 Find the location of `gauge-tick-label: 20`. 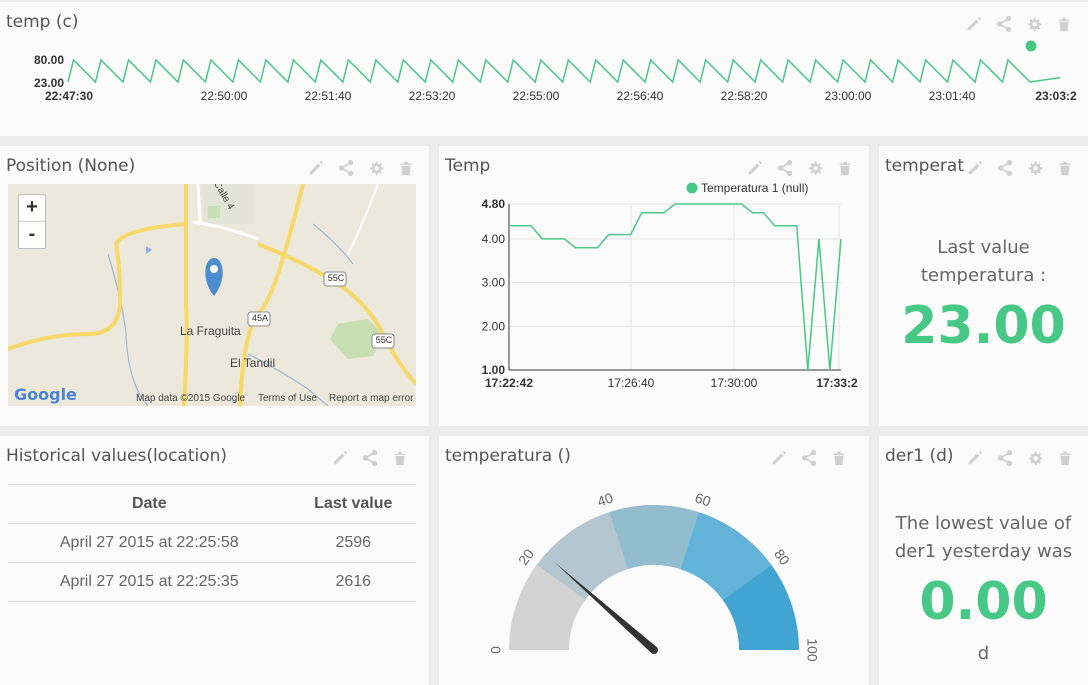

gauge-tick-label: 20 is located at coordinates (526, 557).